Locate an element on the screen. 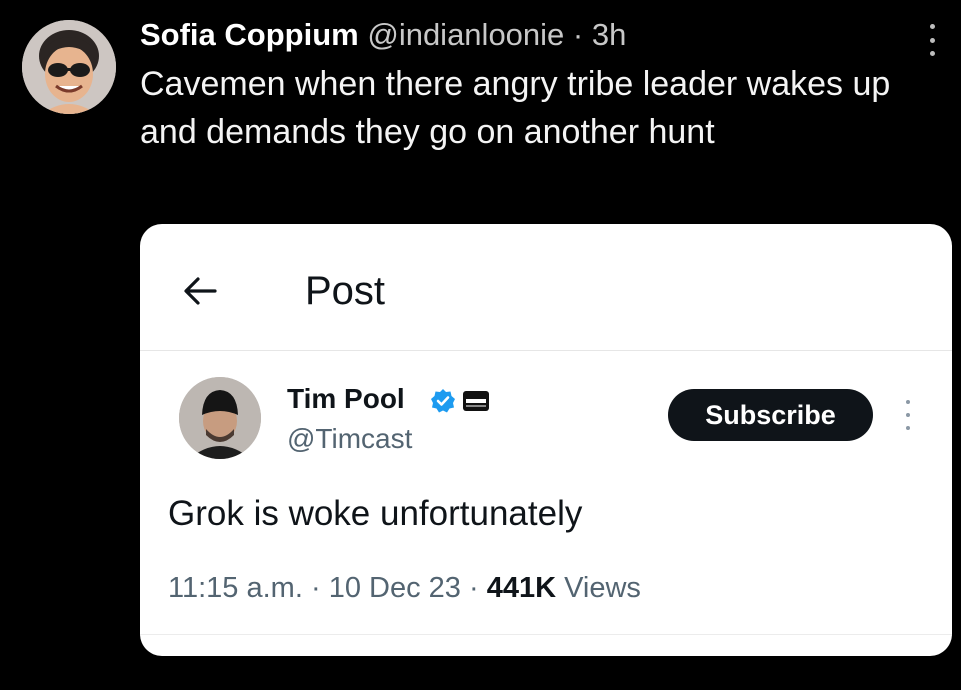 The height and width of the screenshot is (690, 961). post-metadata: 11:15 a.m. · 10 Dec 23 · 441K Views is located at coordinates (404, 588).